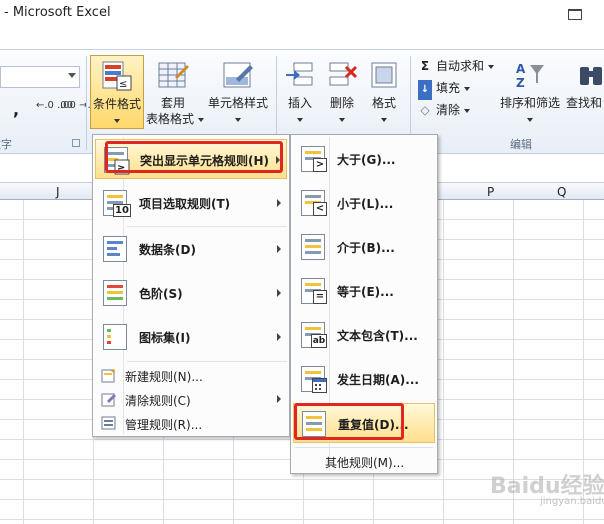 This screenshot has width=604, height=524. I want to click on insert-label: 插入, so click(299, 103).